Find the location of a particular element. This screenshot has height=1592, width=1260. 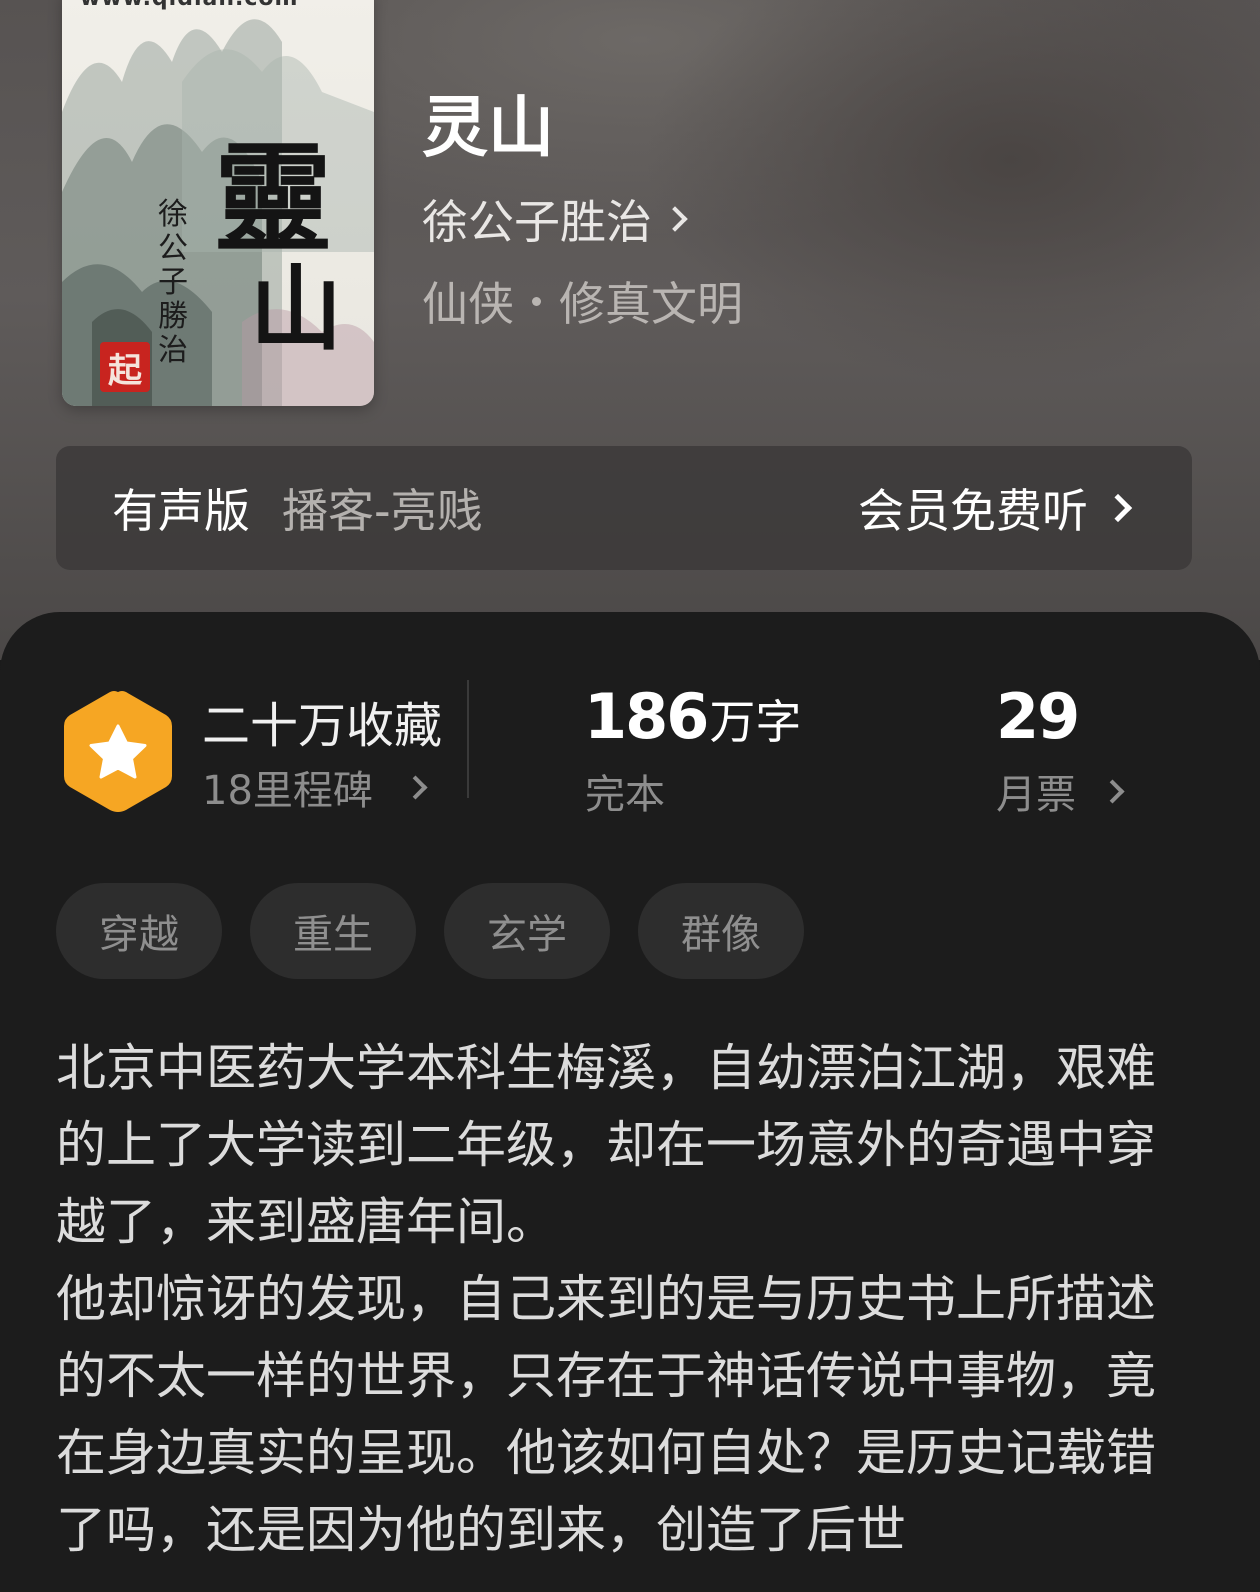

cover-site-text: www.qidian.com is located at coordinates (189, 5).